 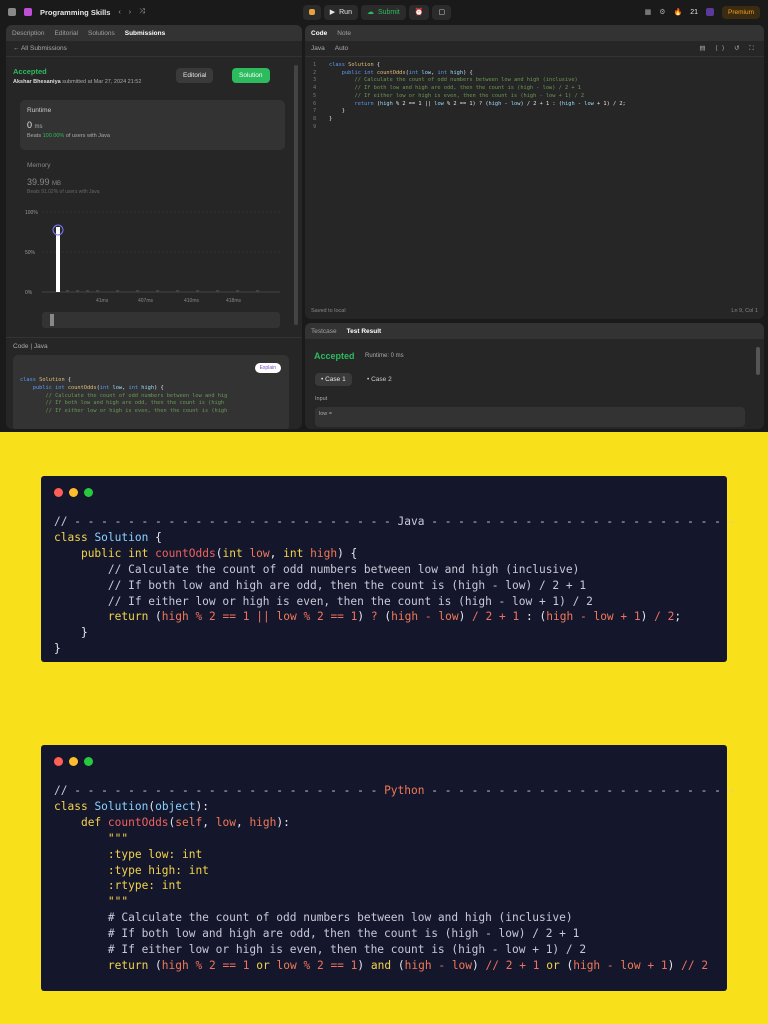 I want to click on autocomplete-toggle: Auto, so click(x=341, y=48).